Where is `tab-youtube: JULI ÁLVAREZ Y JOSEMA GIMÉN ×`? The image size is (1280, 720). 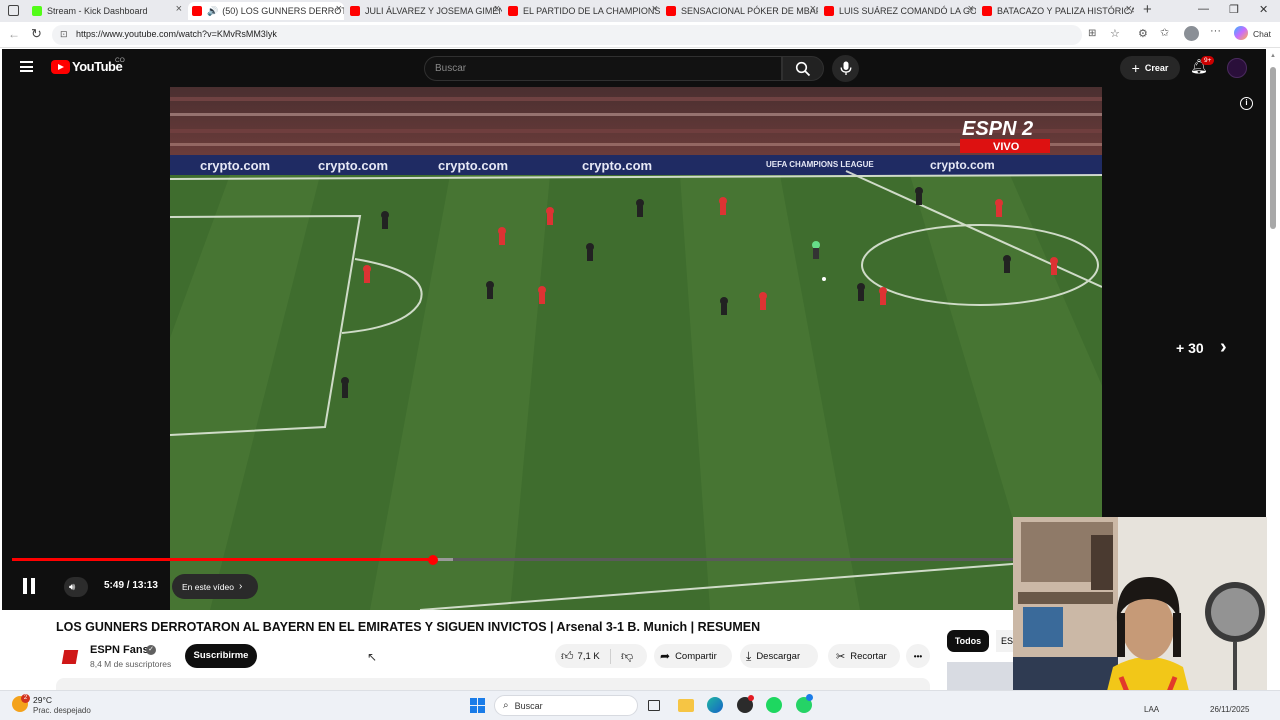
tab-youtube: JULI ÁLVAREZ Y JOSEMA GIMÉN × is located at coordinates (426, 11).